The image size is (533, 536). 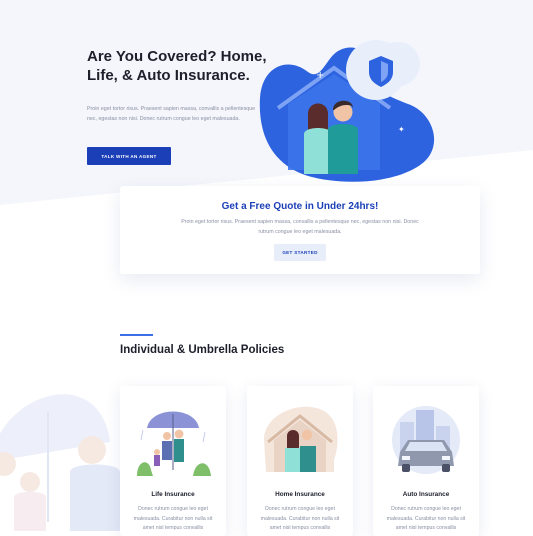 What do you see at coordinates (301, 439) in the screenshot?
I see `home-couple-icon` at bounding box center [301, 439].